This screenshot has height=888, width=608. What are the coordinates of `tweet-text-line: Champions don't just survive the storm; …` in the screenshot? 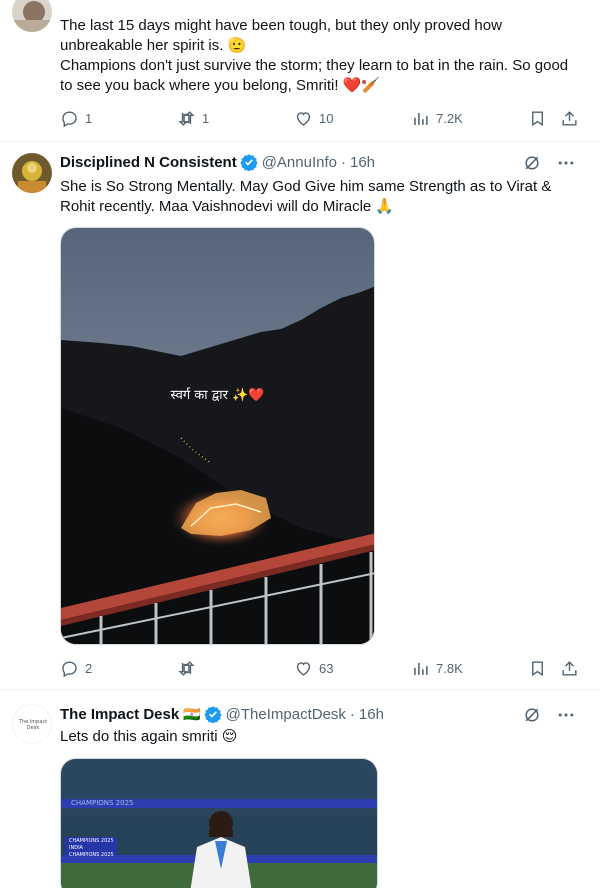 It's located at (314, 75).